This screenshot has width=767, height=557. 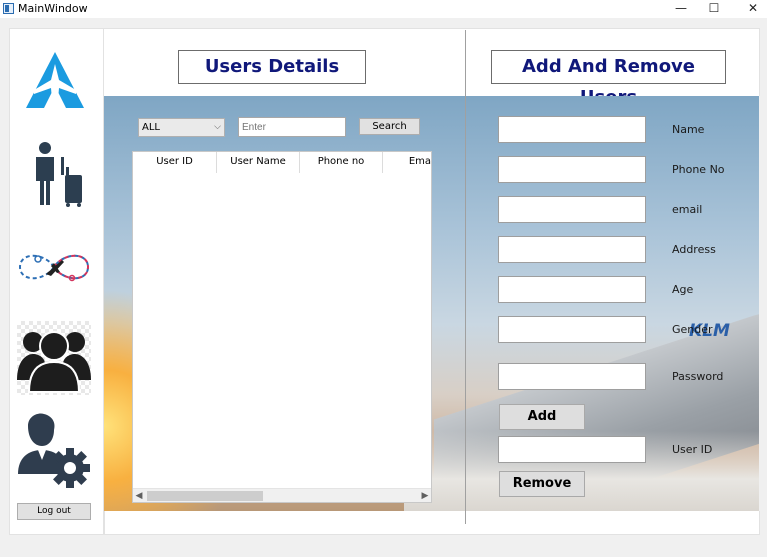 What do you see at coordinates (572, 449) in the screenshot?
I see `user-id-input` at bounding box center [572, 449].